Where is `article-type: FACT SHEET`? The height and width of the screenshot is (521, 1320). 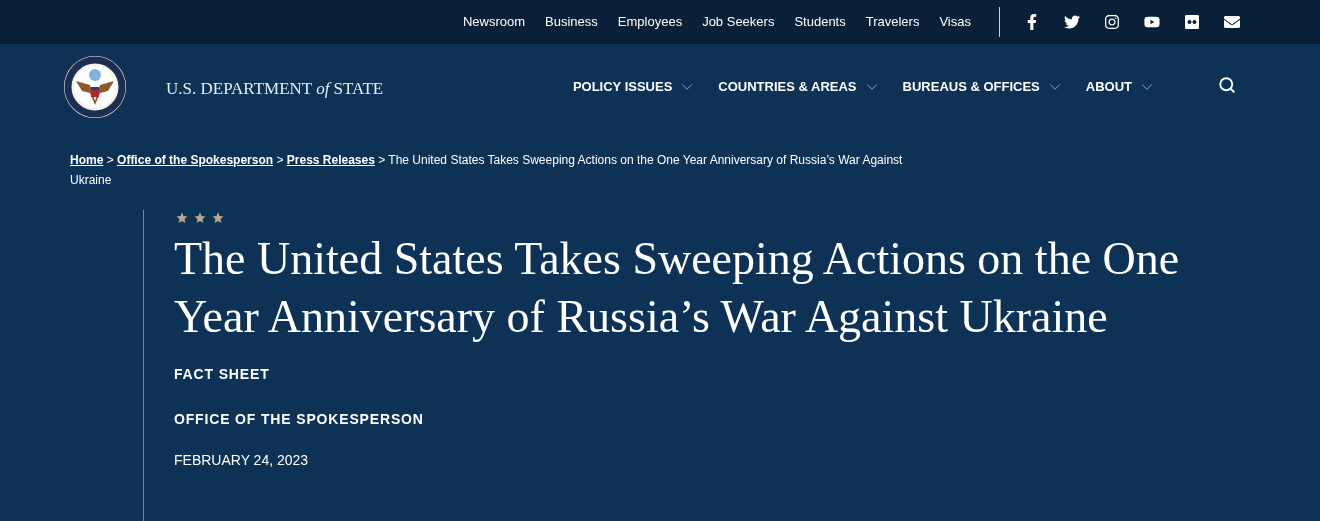 article-type: FACT SHEET is located at coordinates (222, 374).